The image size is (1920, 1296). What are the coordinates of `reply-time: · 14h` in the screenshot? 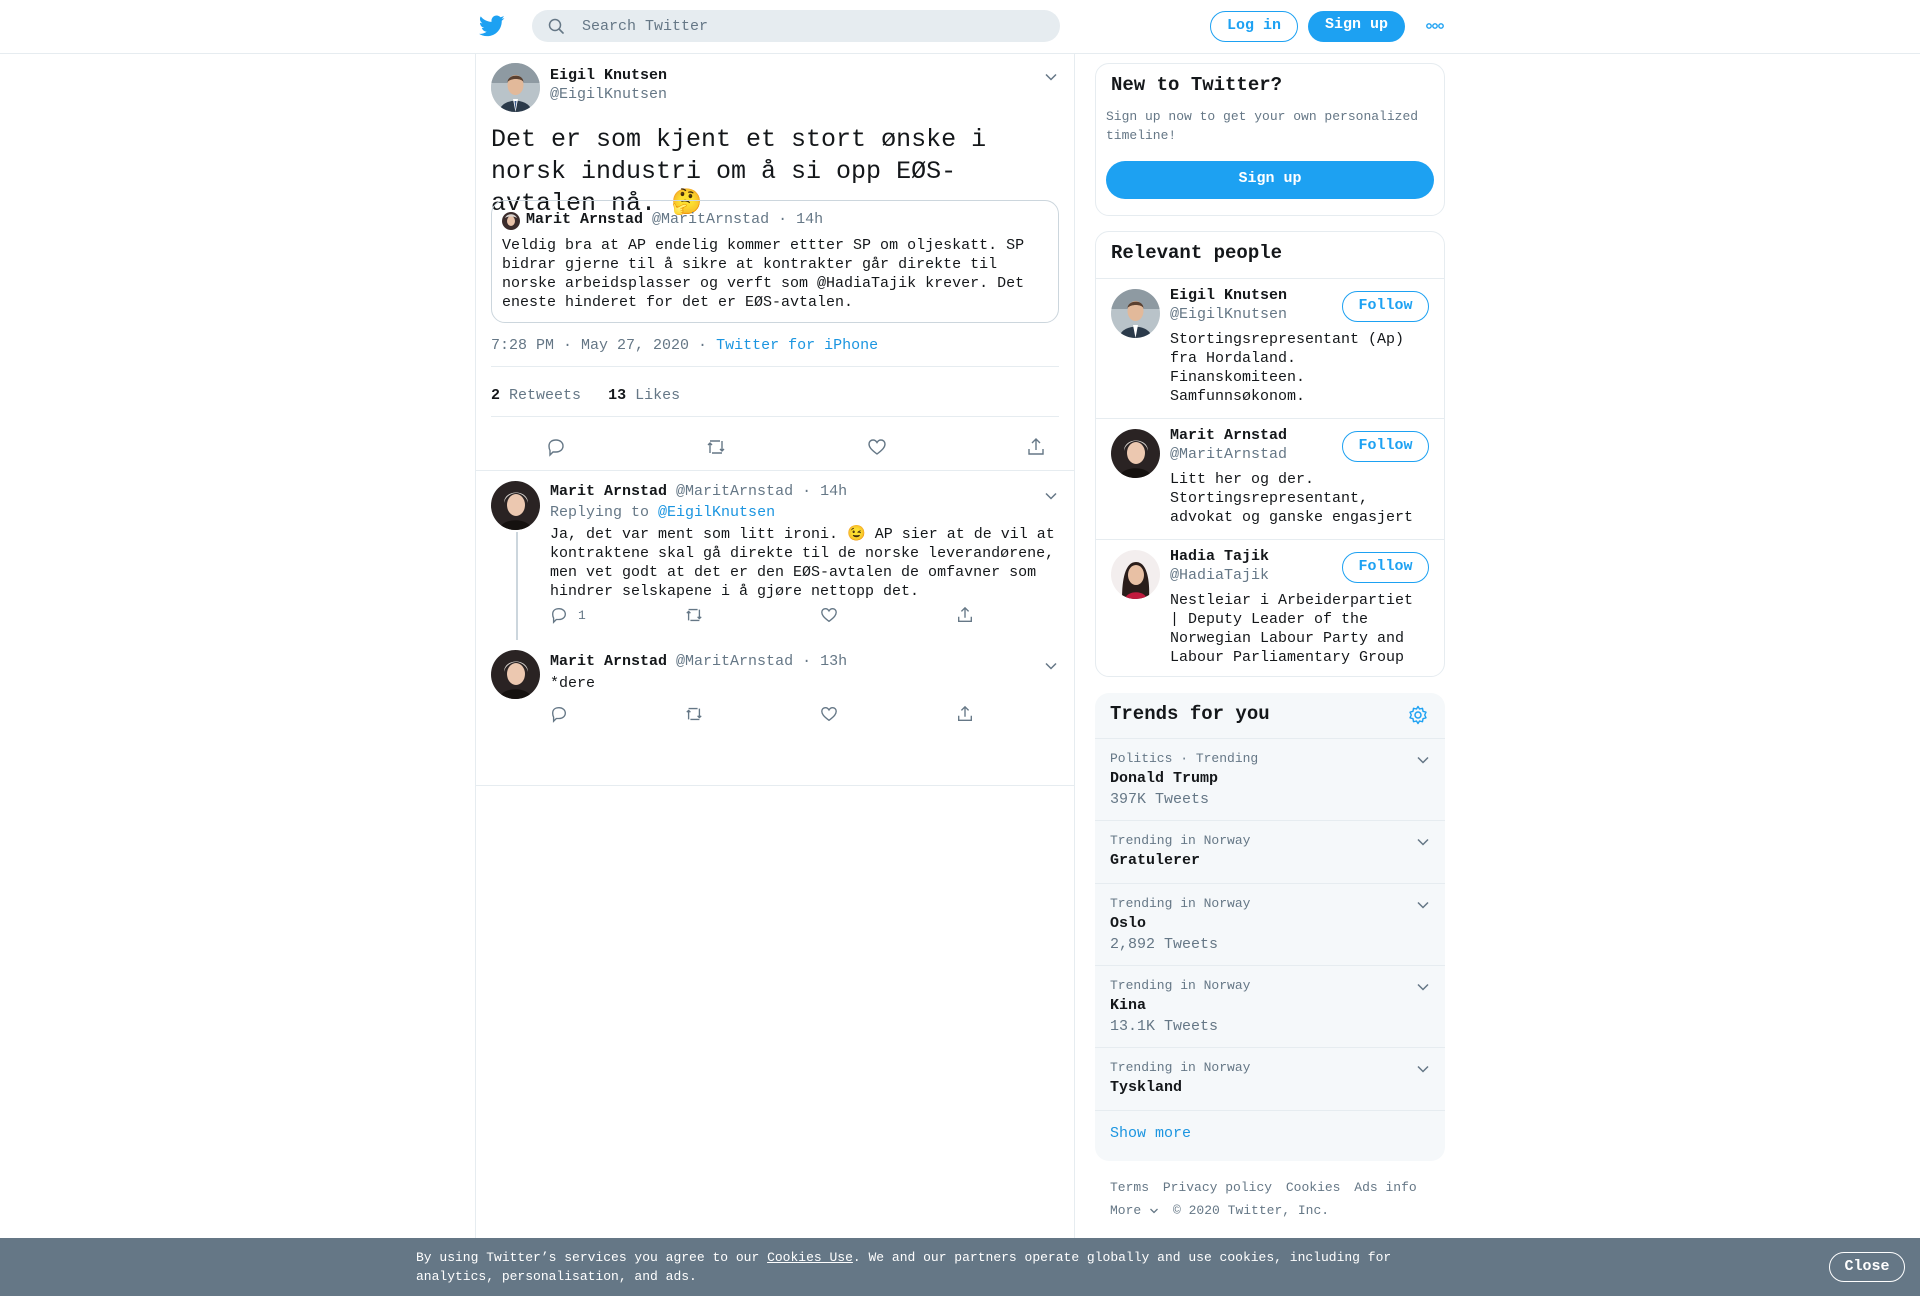 It's located at (824, 491).